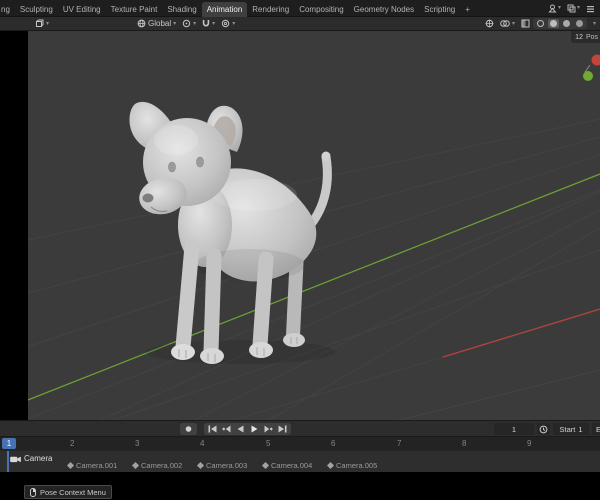 Image resolution: width=600 pixels, height=500 pixels. I want to click on previous-keyframe-icon, so click(226, 429).